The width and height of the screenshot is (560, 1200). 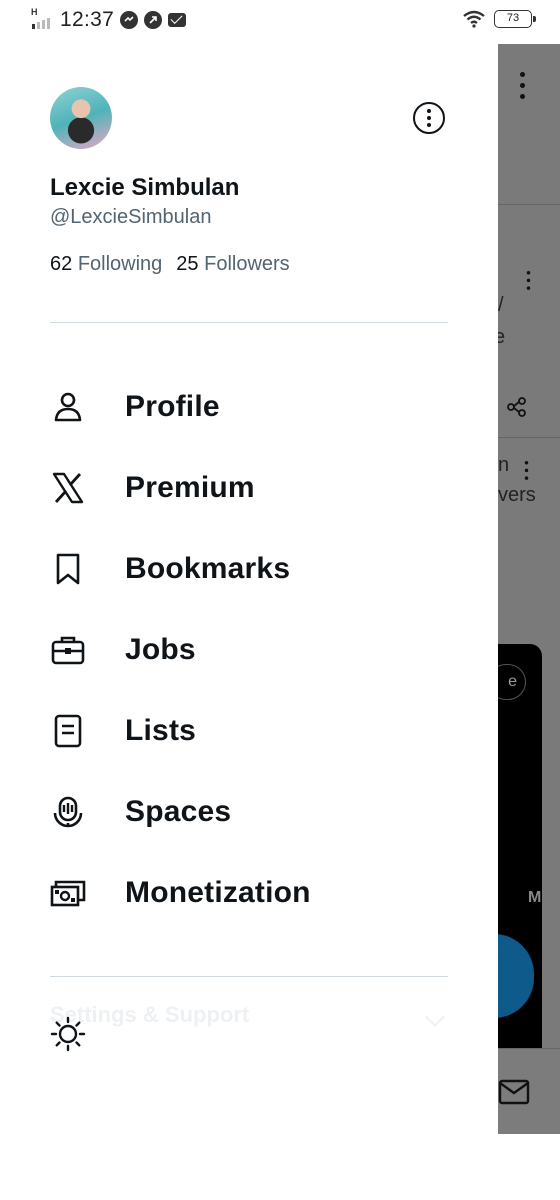 What do you see at coordinates (280, 22) in the screenshot?
I see `status-bar: H 12:37 73` at bounding box center [280, 22].